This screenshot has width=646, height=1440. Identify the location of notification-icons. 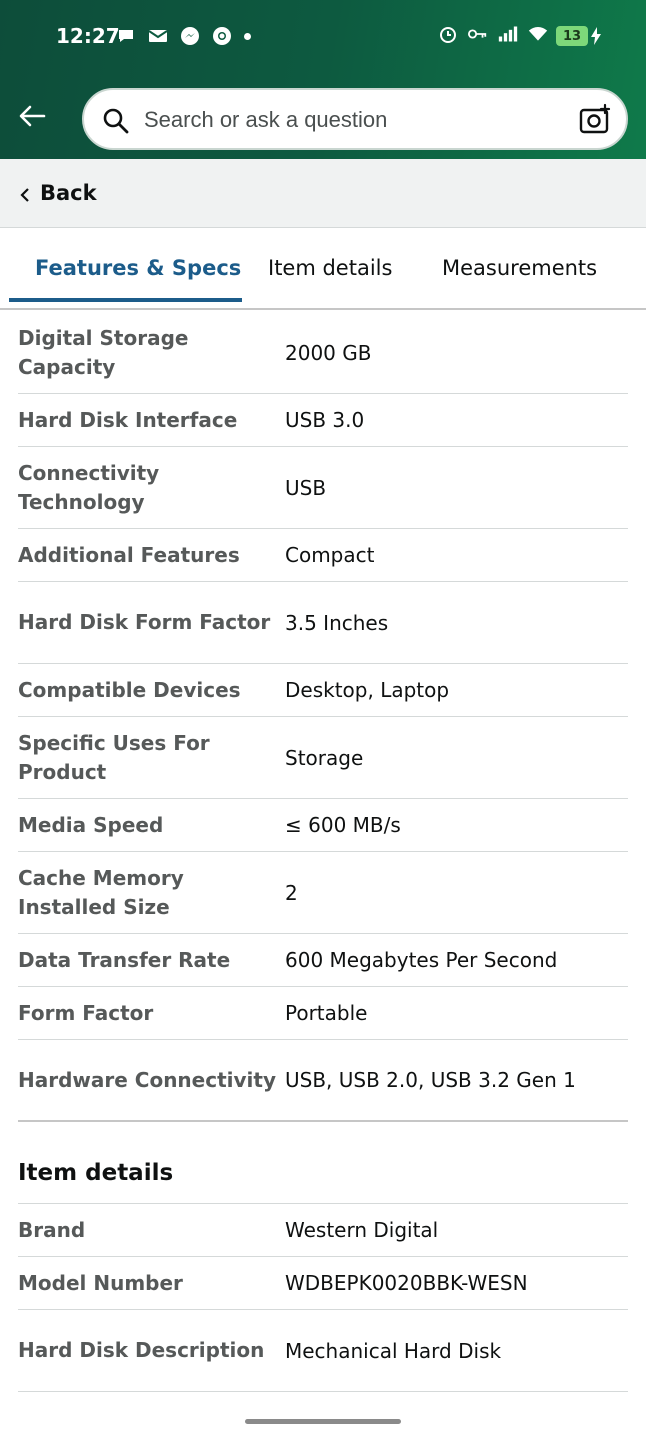
(183, 36).